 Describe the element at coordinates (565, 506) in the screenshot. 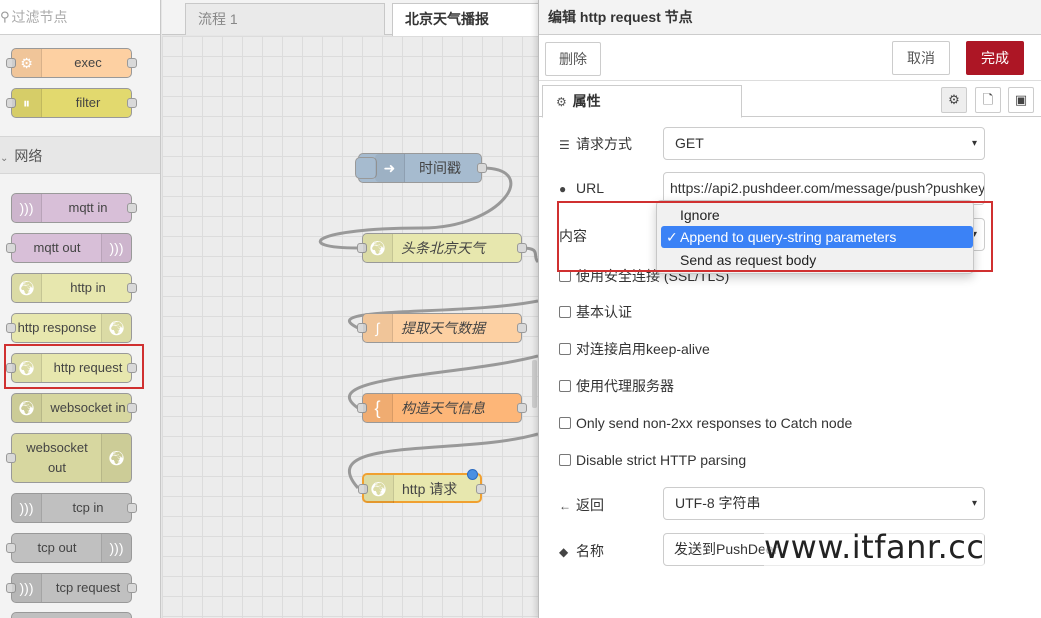

I see `arrow-left-icon: ←` at that location.